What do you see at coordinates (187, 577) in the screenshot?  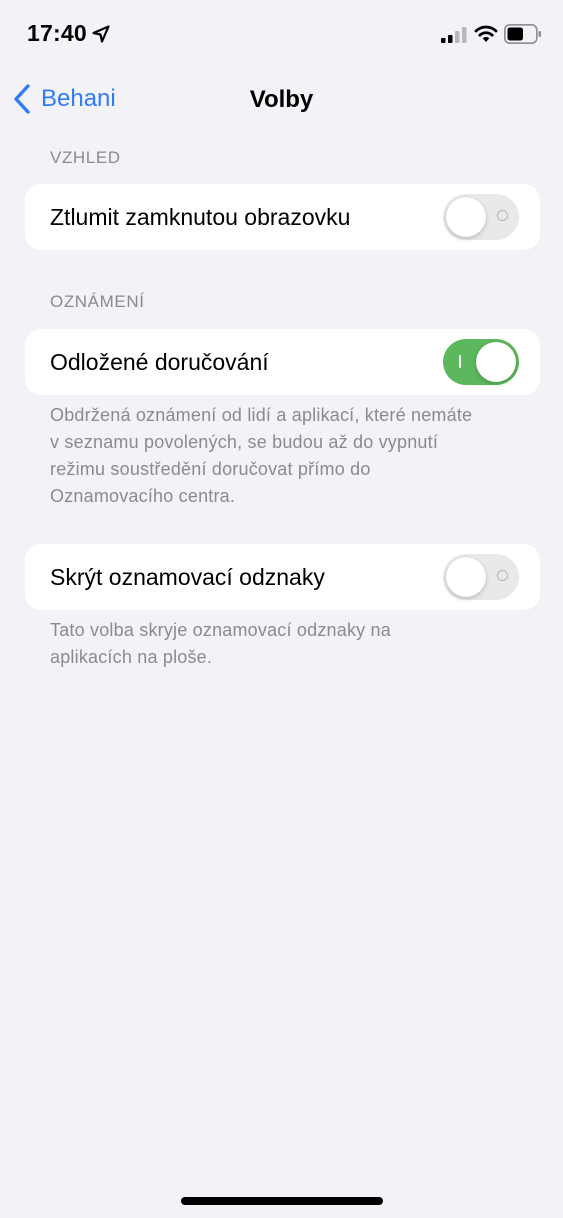 I see `hide-badges-label: Skrýt oznamovací odznaky` at bounding box center [187, 577].